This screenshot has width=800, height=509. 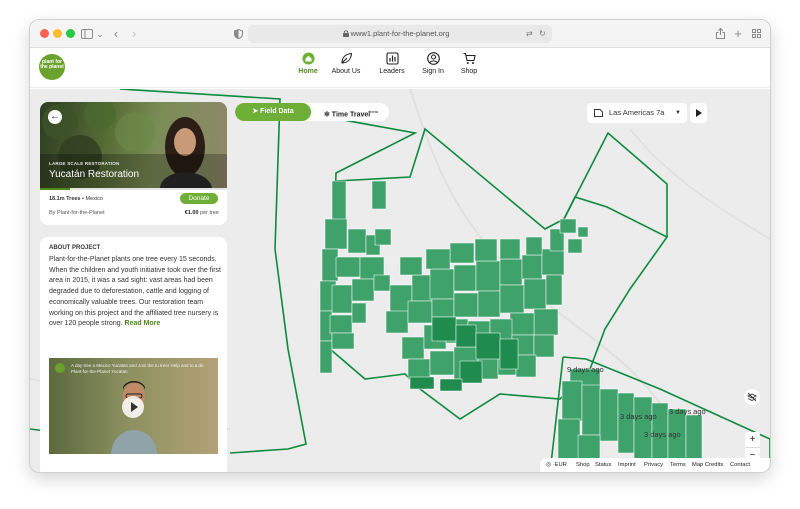 I want to click on url-text: www1.plant-for-the-planet.org, so click(x=400, y=33).